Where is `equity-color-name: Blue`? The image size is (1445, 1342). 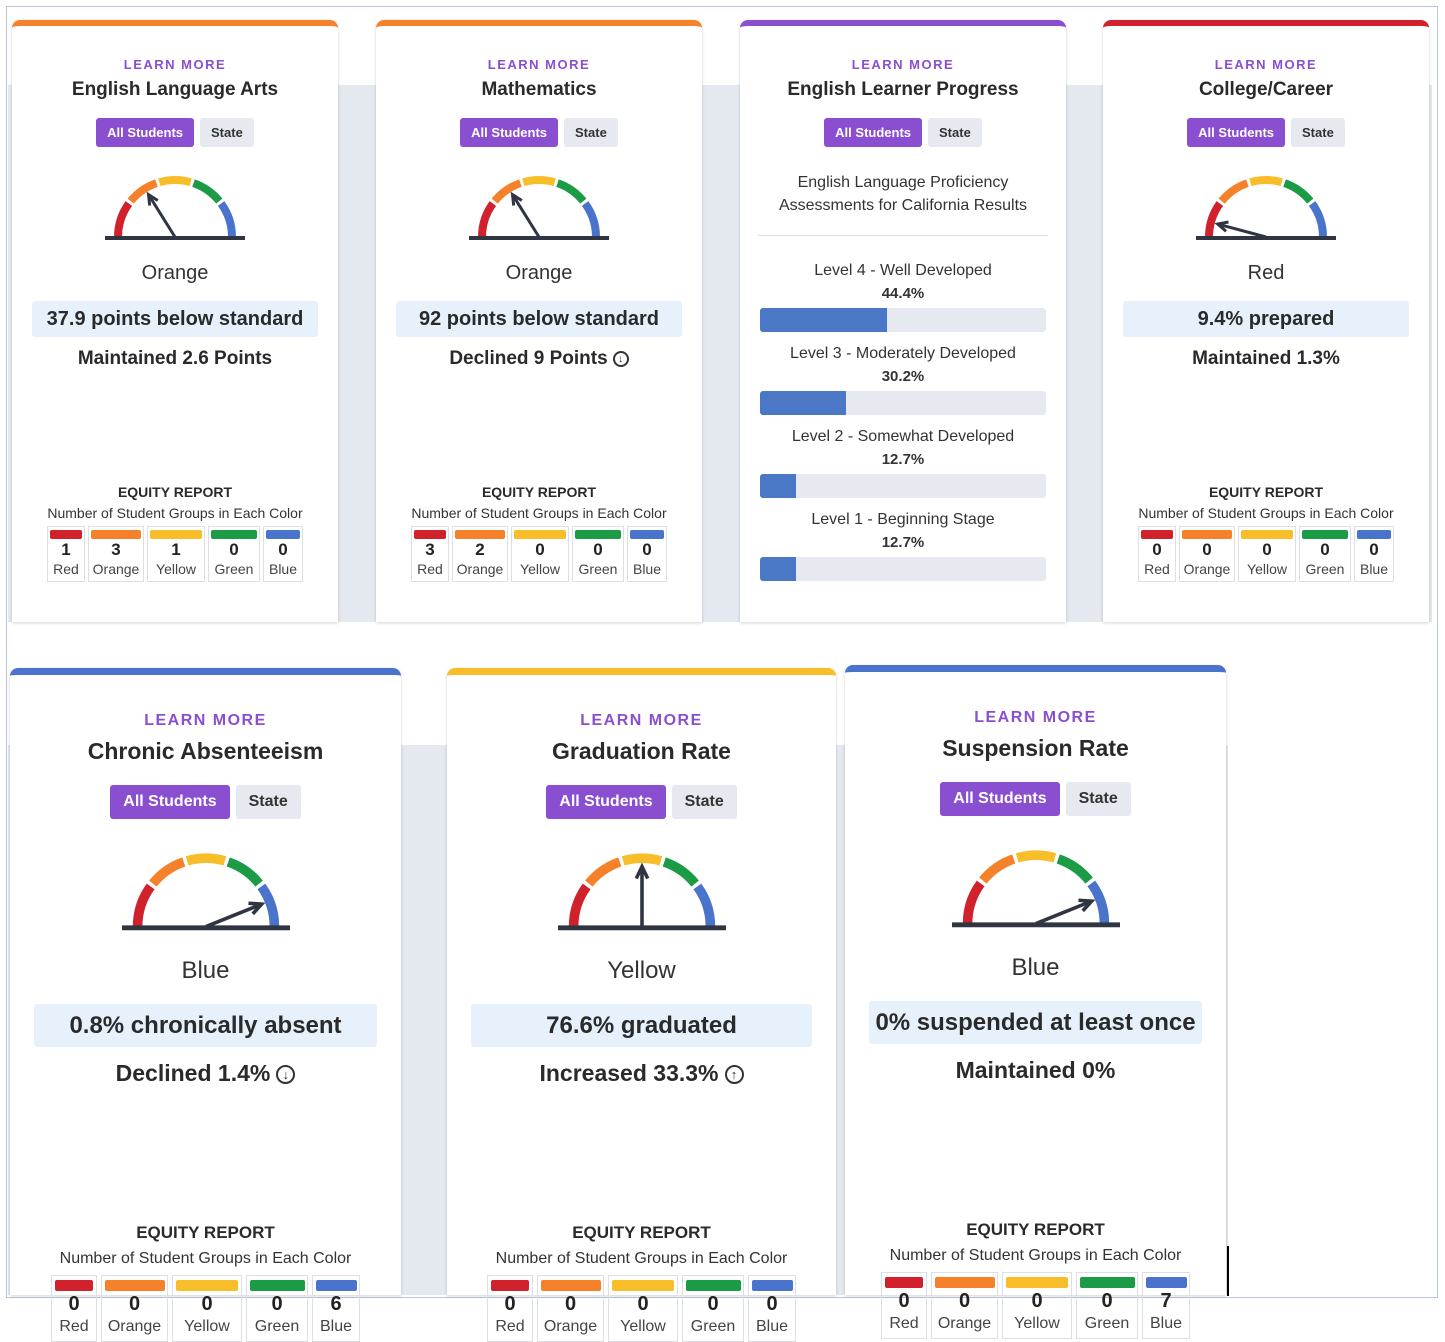
equity-color-name: Blue is located at coordinates (1374, 569).